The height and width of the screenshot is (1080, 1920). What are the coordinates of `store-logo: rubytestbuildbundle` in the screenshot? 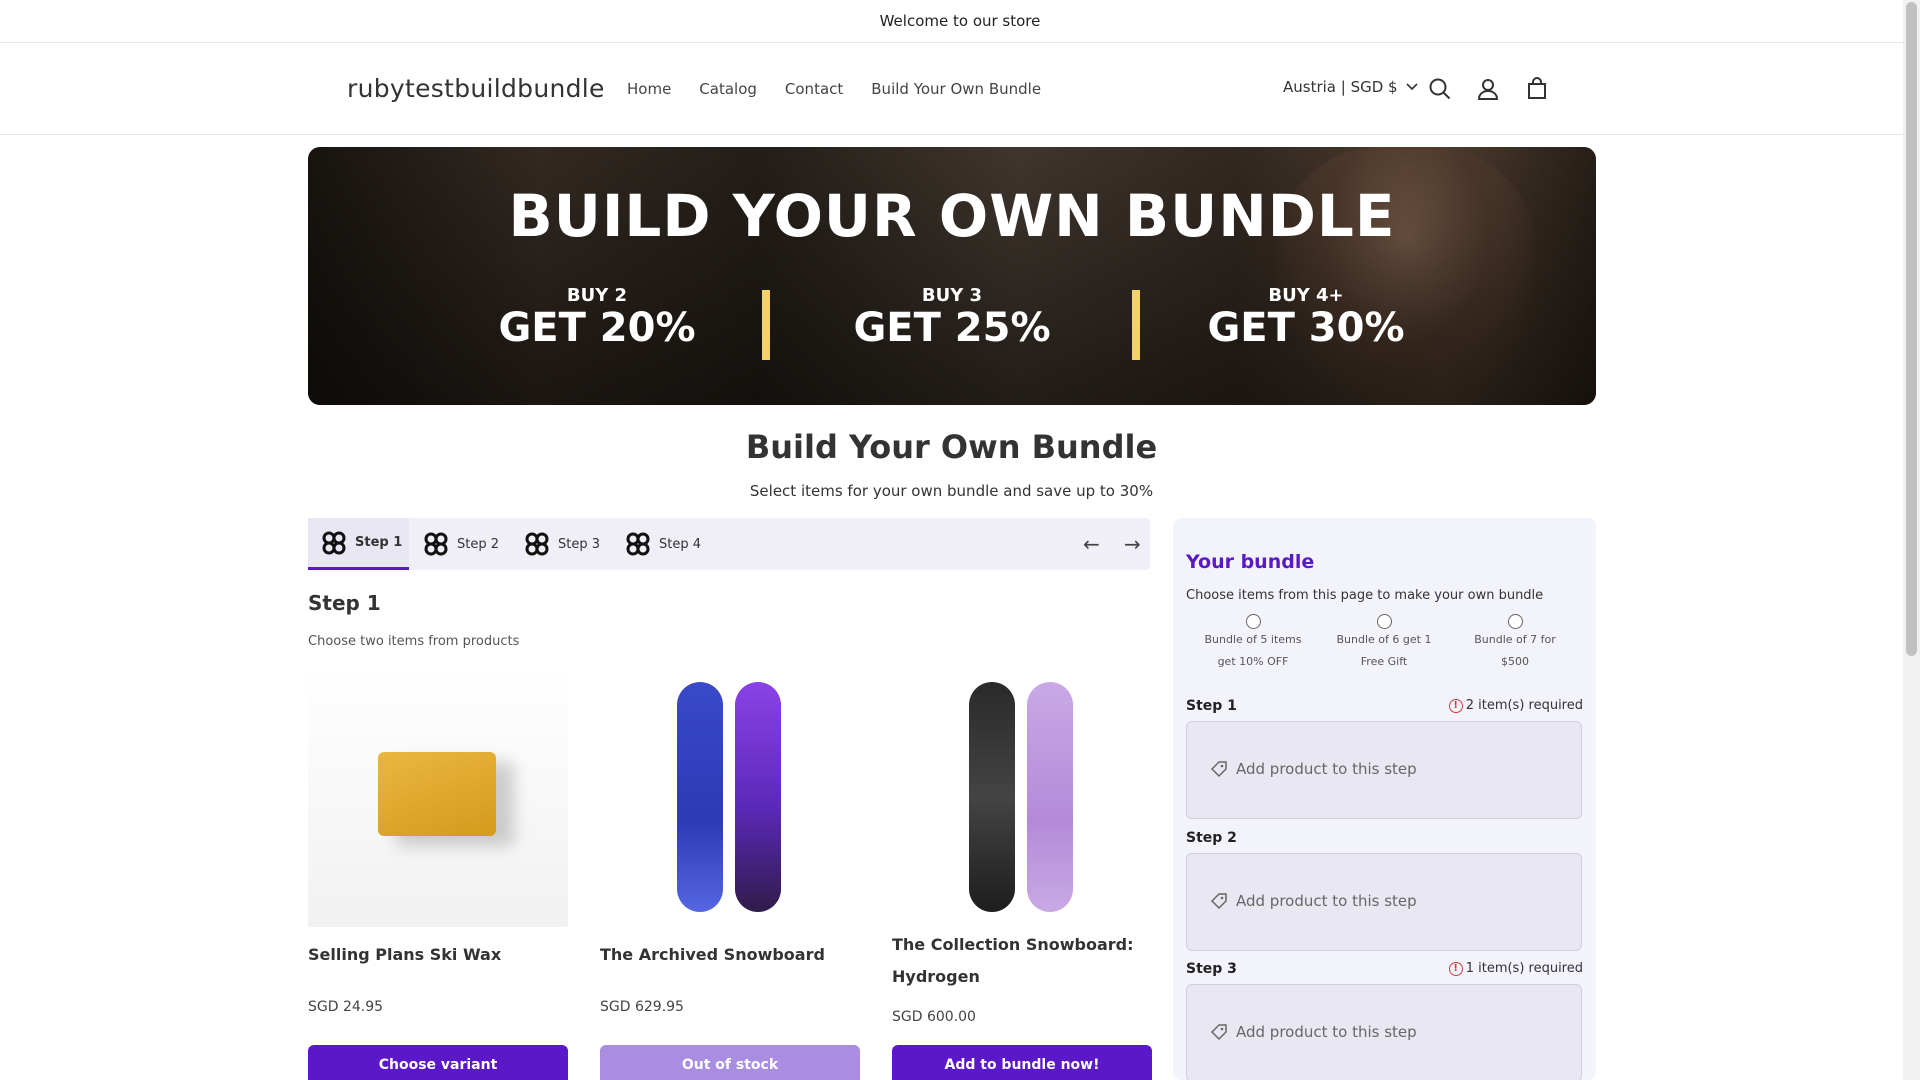 It's located at (476, 88).